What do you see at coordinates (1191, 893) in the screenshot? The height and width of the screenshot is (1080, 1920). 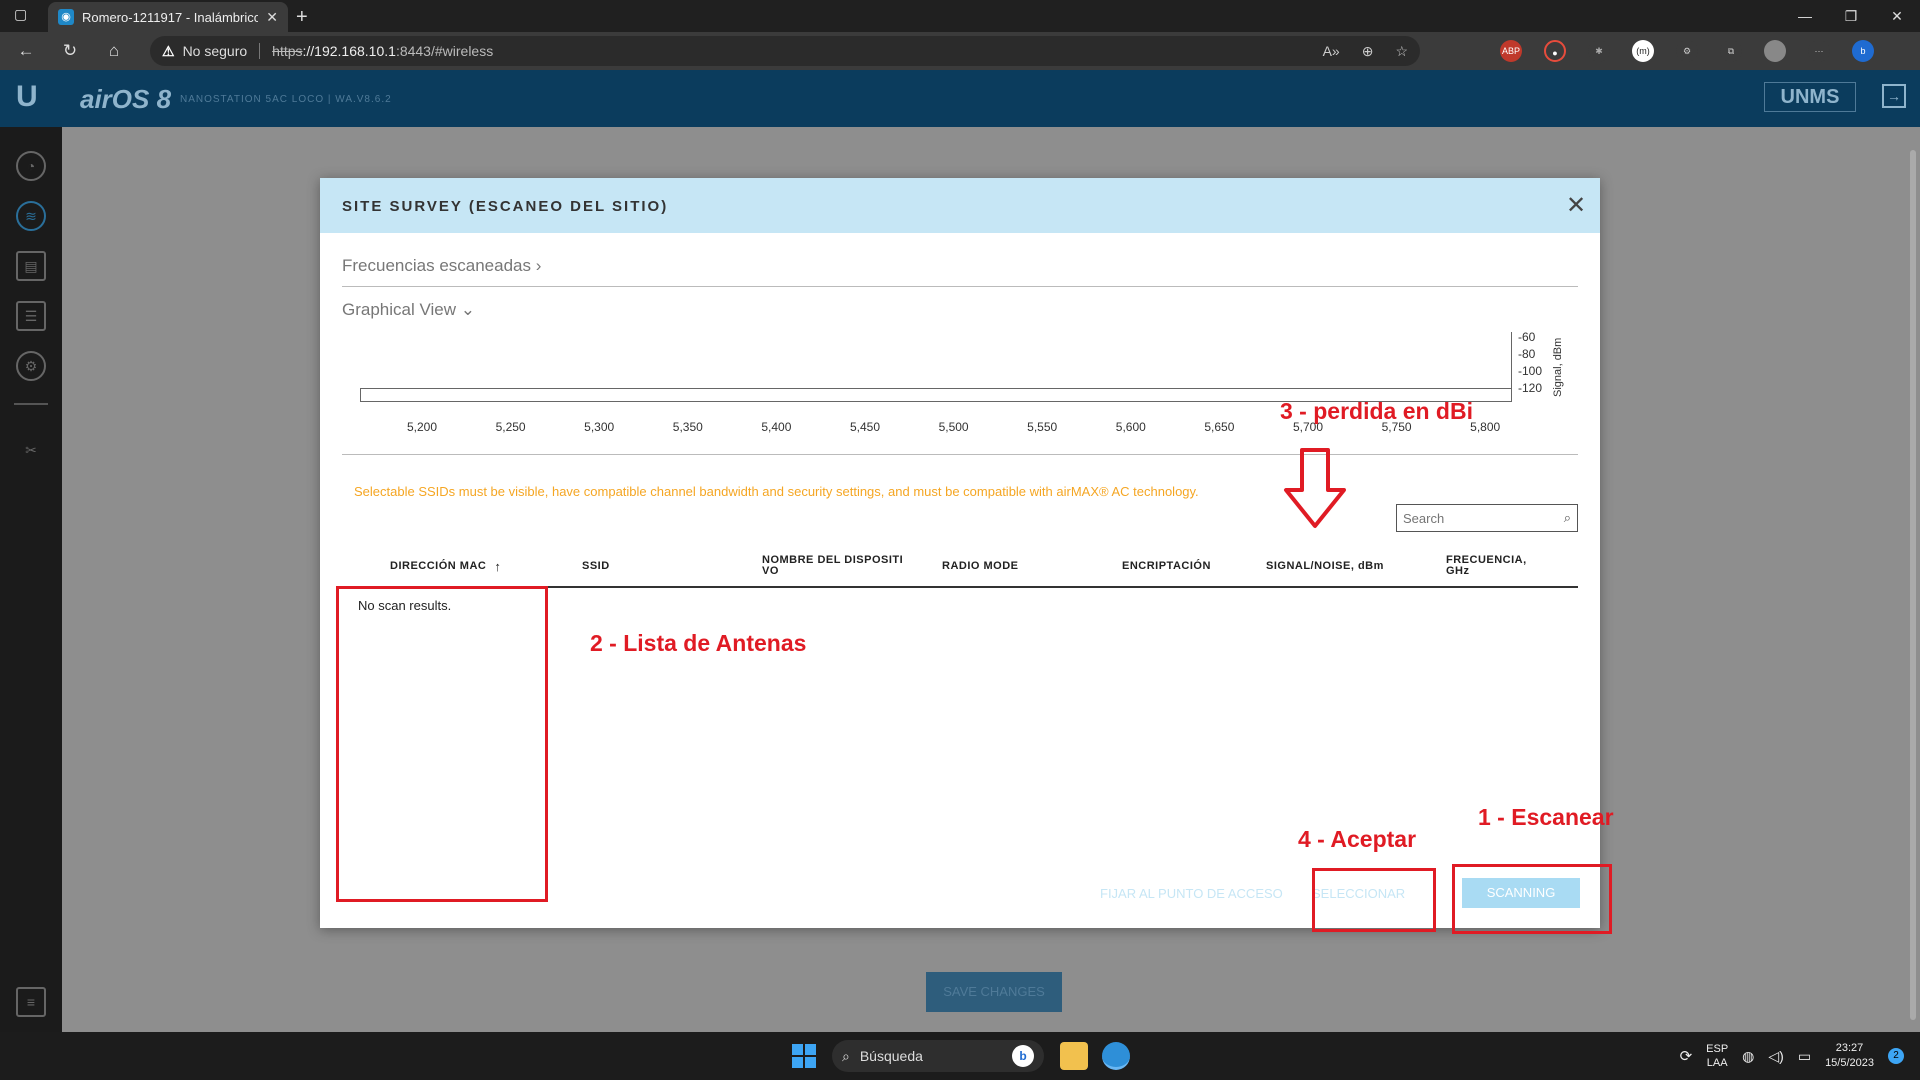 I see `lock-to-ap-button: FIJAR AL PUNTO DE ACCESO` at bounding box center [1191, 893].